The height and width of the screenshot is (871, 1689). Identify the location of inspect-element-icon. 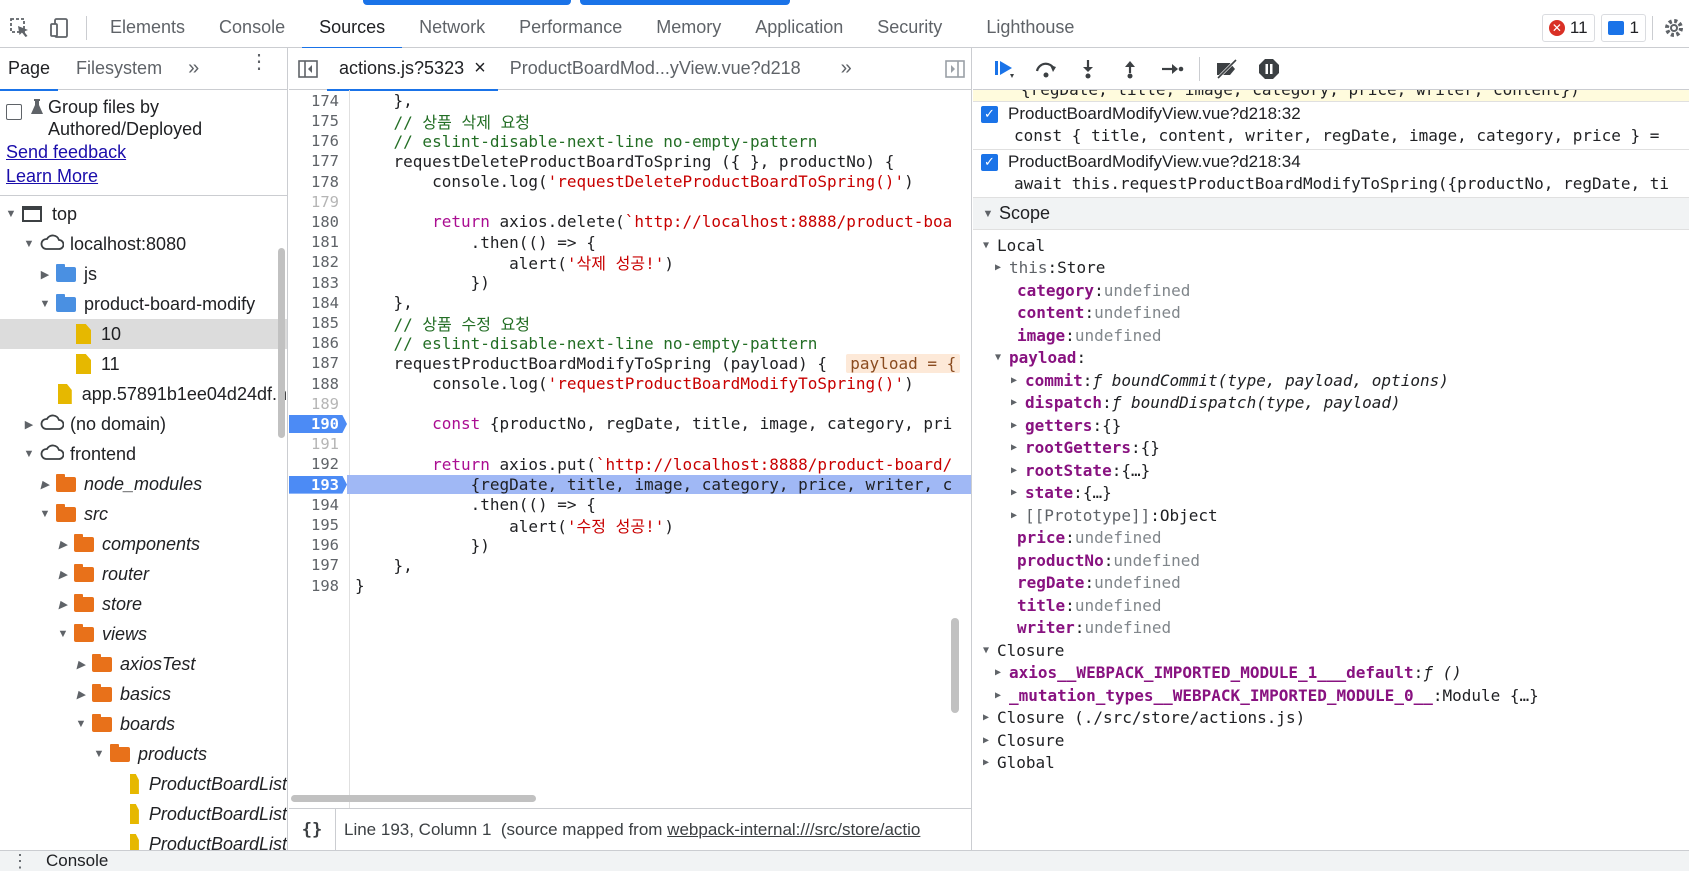
(20, 28).